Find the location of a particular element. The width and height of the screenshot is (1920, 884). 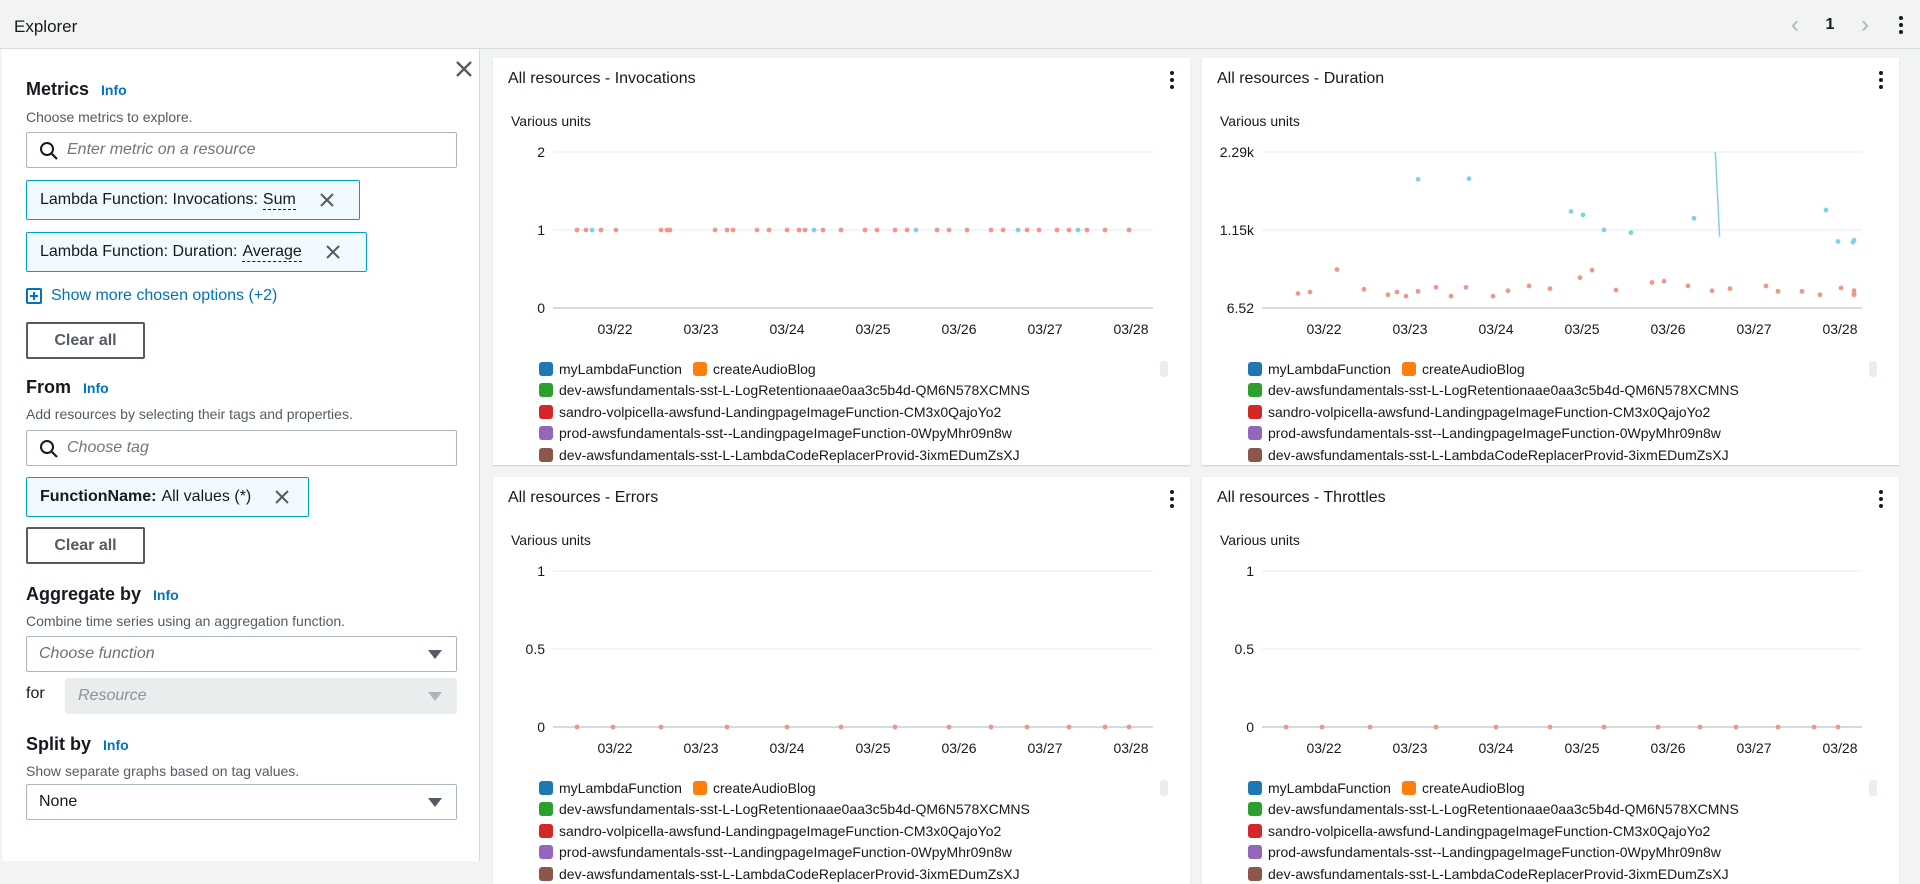

more-options-icon is located at coordinates (1901, 25).